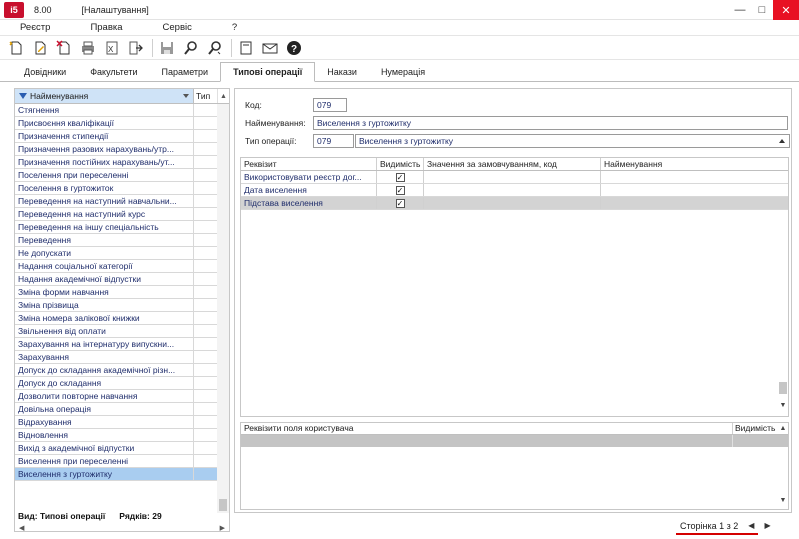  What do you see at coordinates (136, 48) in the screenshot?
I see `export-icon` at bounding box center [136, 48].